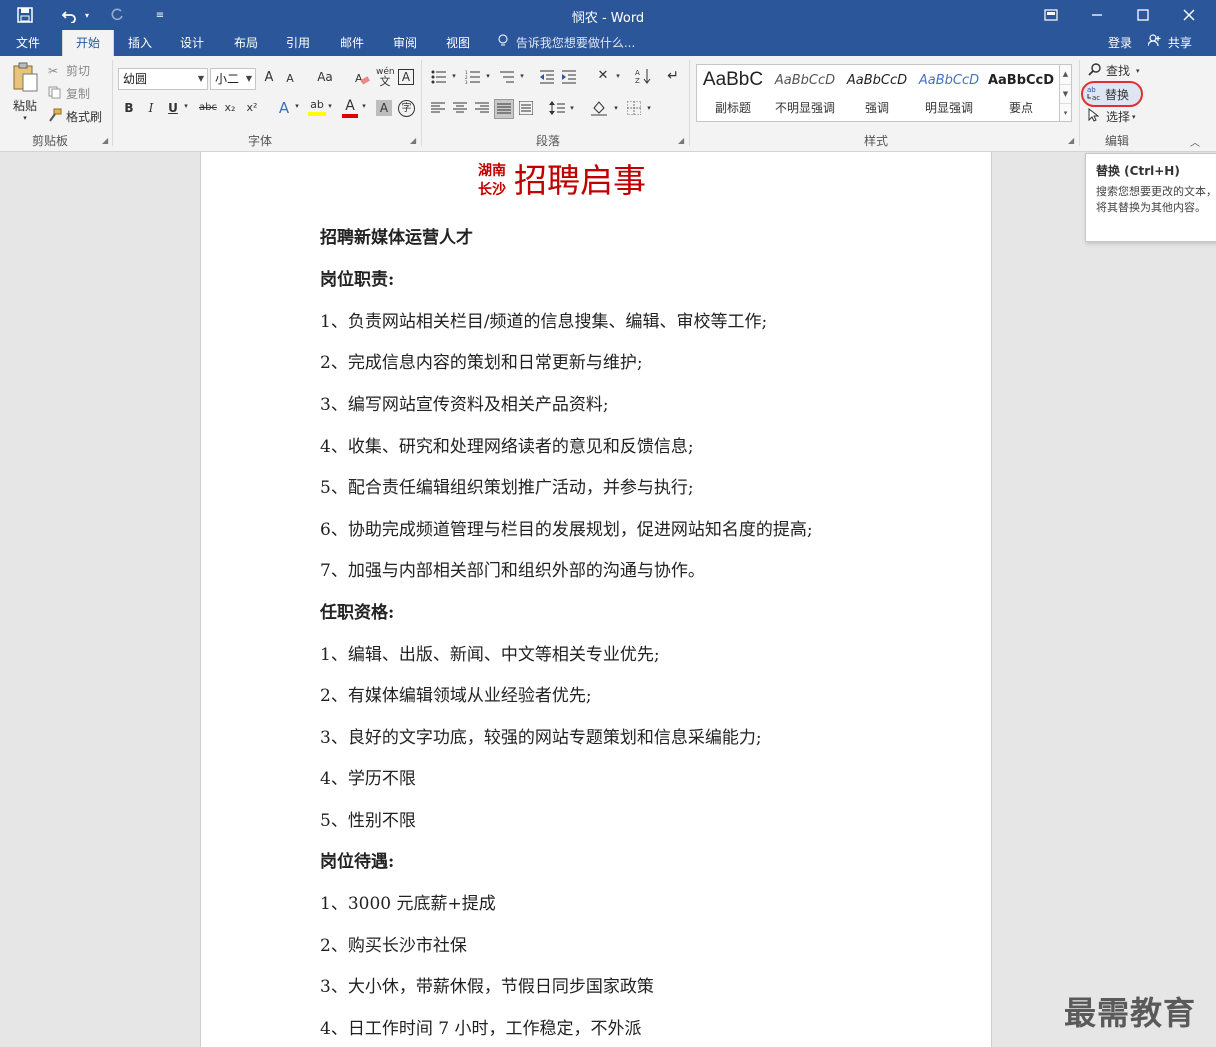 This screenshot has width=1216, height=1047. What do you see at coordinates (547, 78) in the screenshot?
I see `decrease-indent-icon` at bounding box center [547, 78].